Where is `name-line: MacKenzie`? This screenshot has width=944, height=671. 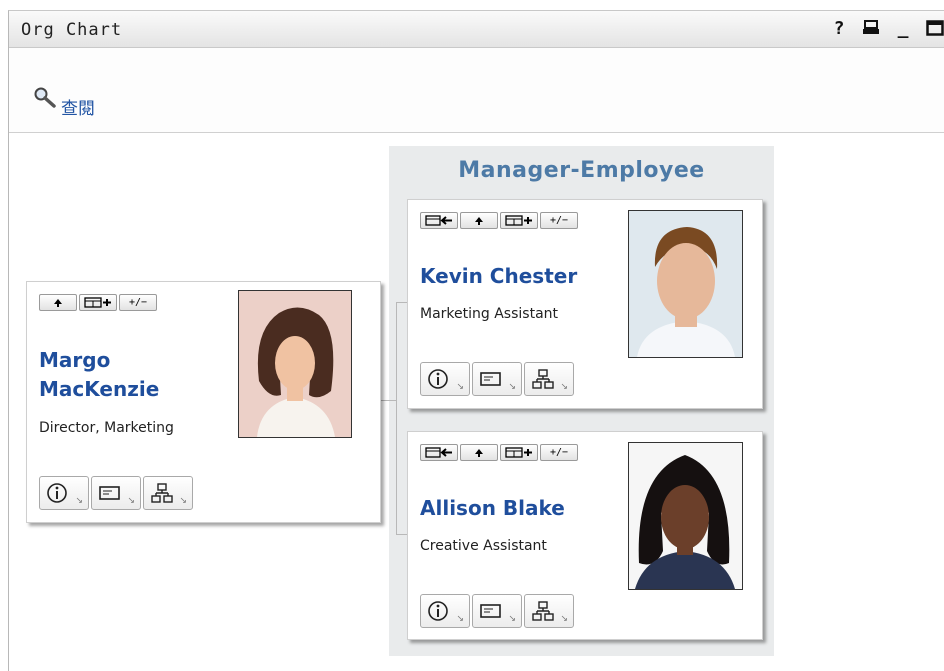 name-line: MacKenzie is located at coordinates (99, 389).